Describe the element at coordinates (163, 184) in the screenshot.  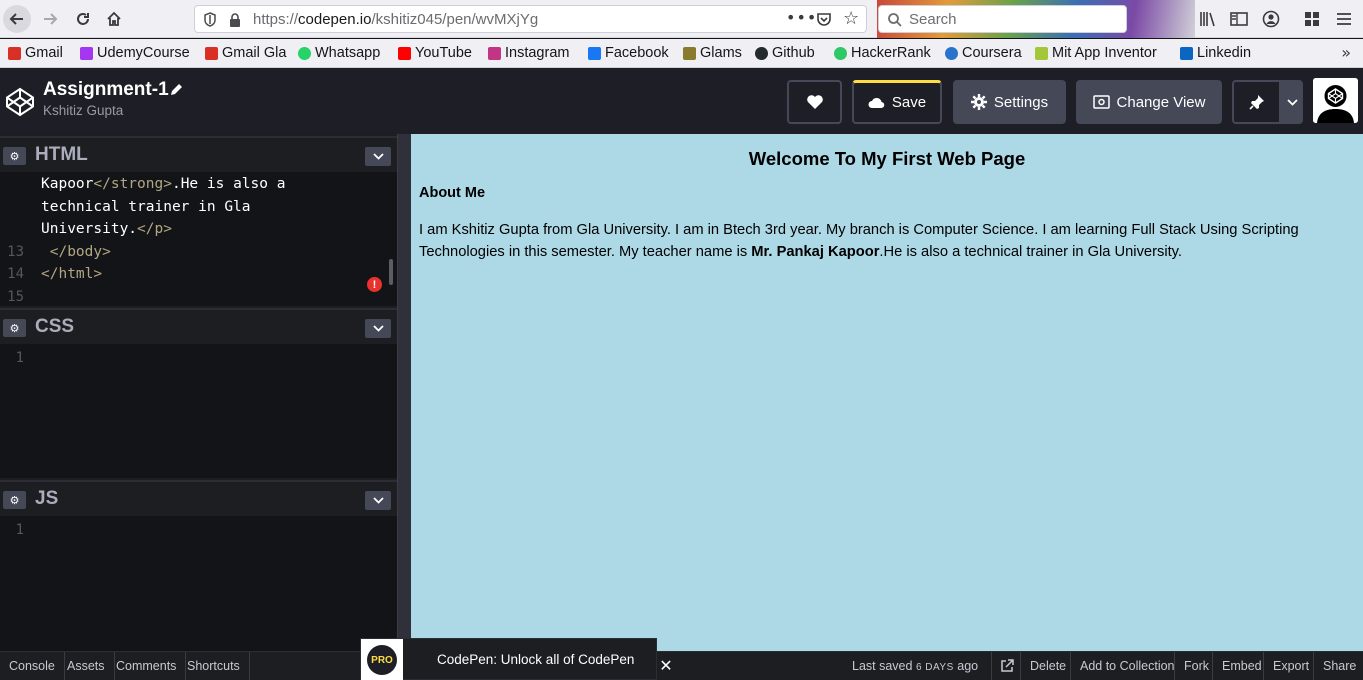
I see `code-line: Kapoor</strong>.He is also a` at that location.